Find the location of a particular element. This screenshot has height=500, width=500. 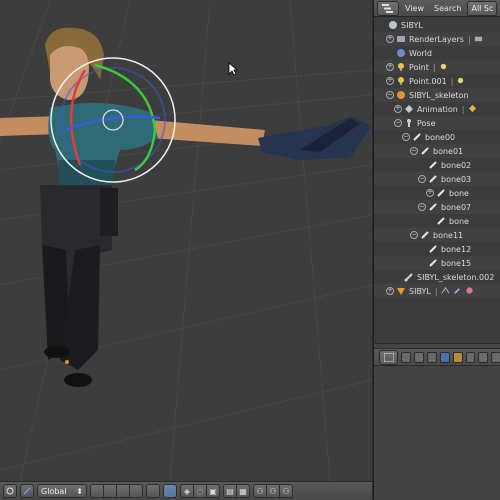

outliner-row: + RenderLayers | is located at coordinates (437, 39).